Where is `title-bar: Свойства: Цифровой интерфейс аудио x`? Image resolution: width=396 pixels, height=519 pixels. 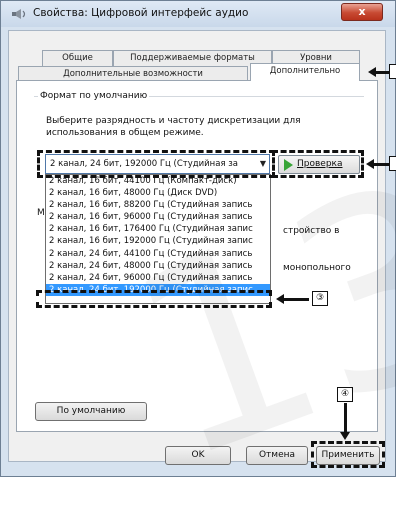 title-bar: Свойства: Цифровой интерфейс аудио x is located at coordinates (198, 14).